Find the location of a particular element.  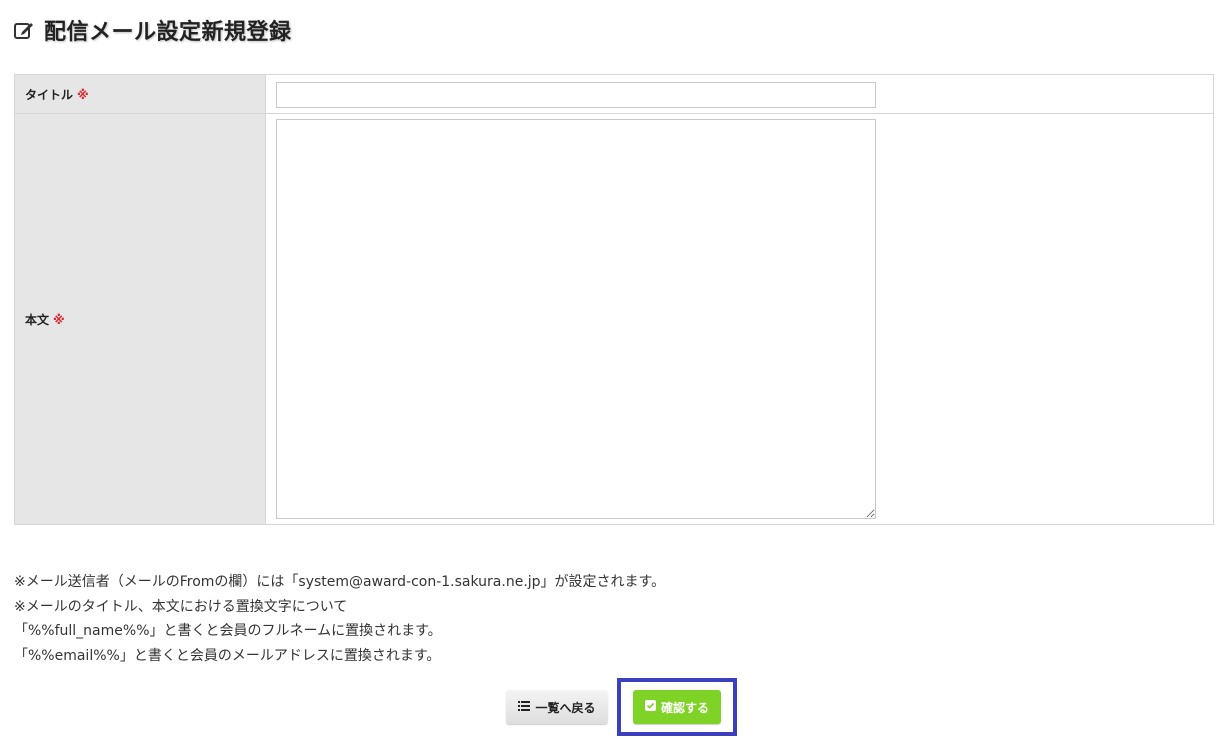

title-field-cell is located at coordinates (739, 94).